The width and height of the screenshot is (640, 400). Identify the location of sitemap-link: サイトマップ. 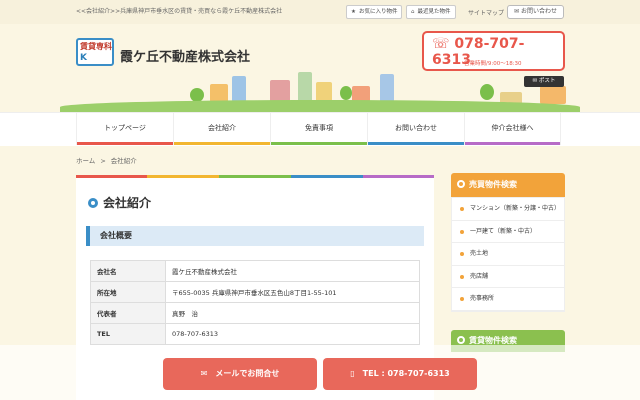
(486, 12).